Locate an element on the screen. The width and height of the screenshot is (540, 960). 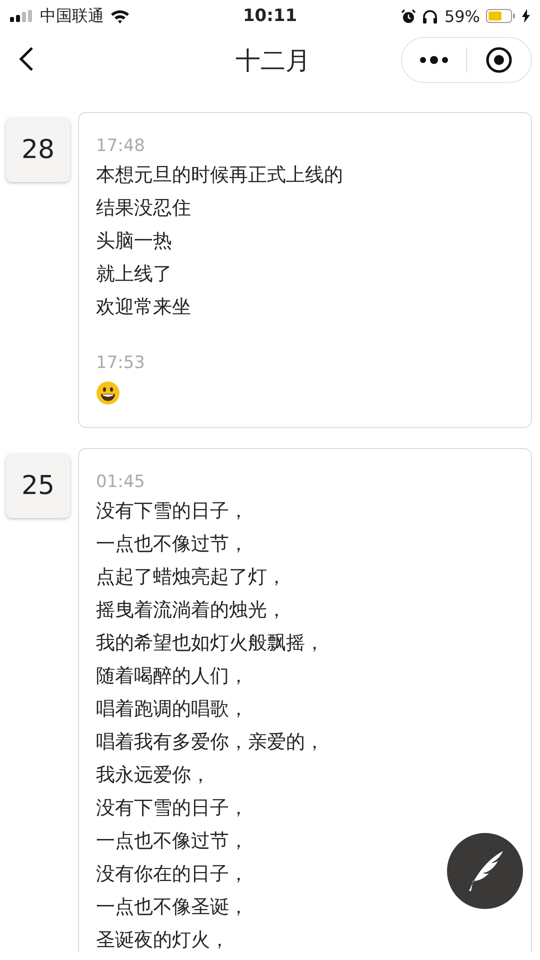
post-text: 我的希望也如灯火般飘摇， is located at coordinates (210, 643).